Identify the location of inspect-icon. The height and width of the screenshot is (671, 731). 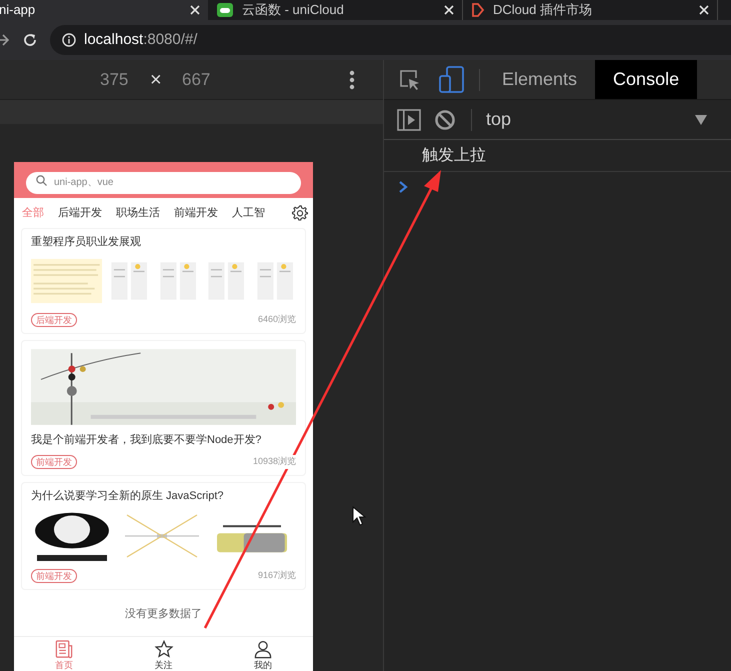
(410, 79).